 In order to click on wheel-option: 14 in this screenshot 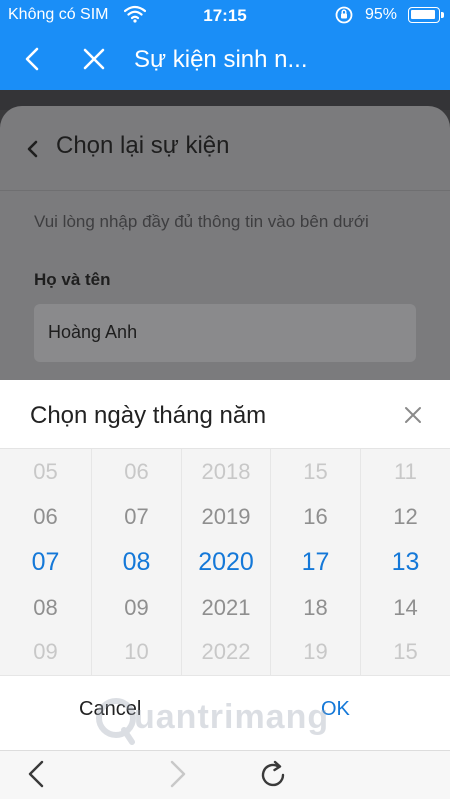, I will do `click(405, 608)`.